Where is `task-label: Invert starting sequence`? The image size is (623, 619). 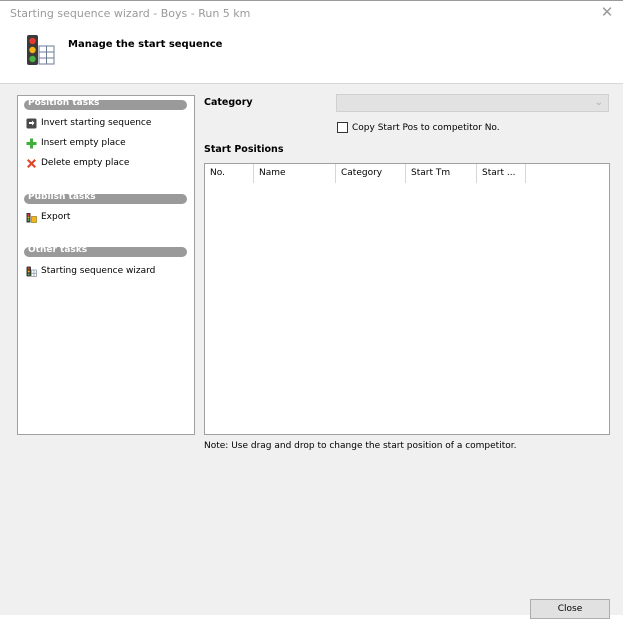 task-label: Invert starting sequence is located at coordinates (96, 123).